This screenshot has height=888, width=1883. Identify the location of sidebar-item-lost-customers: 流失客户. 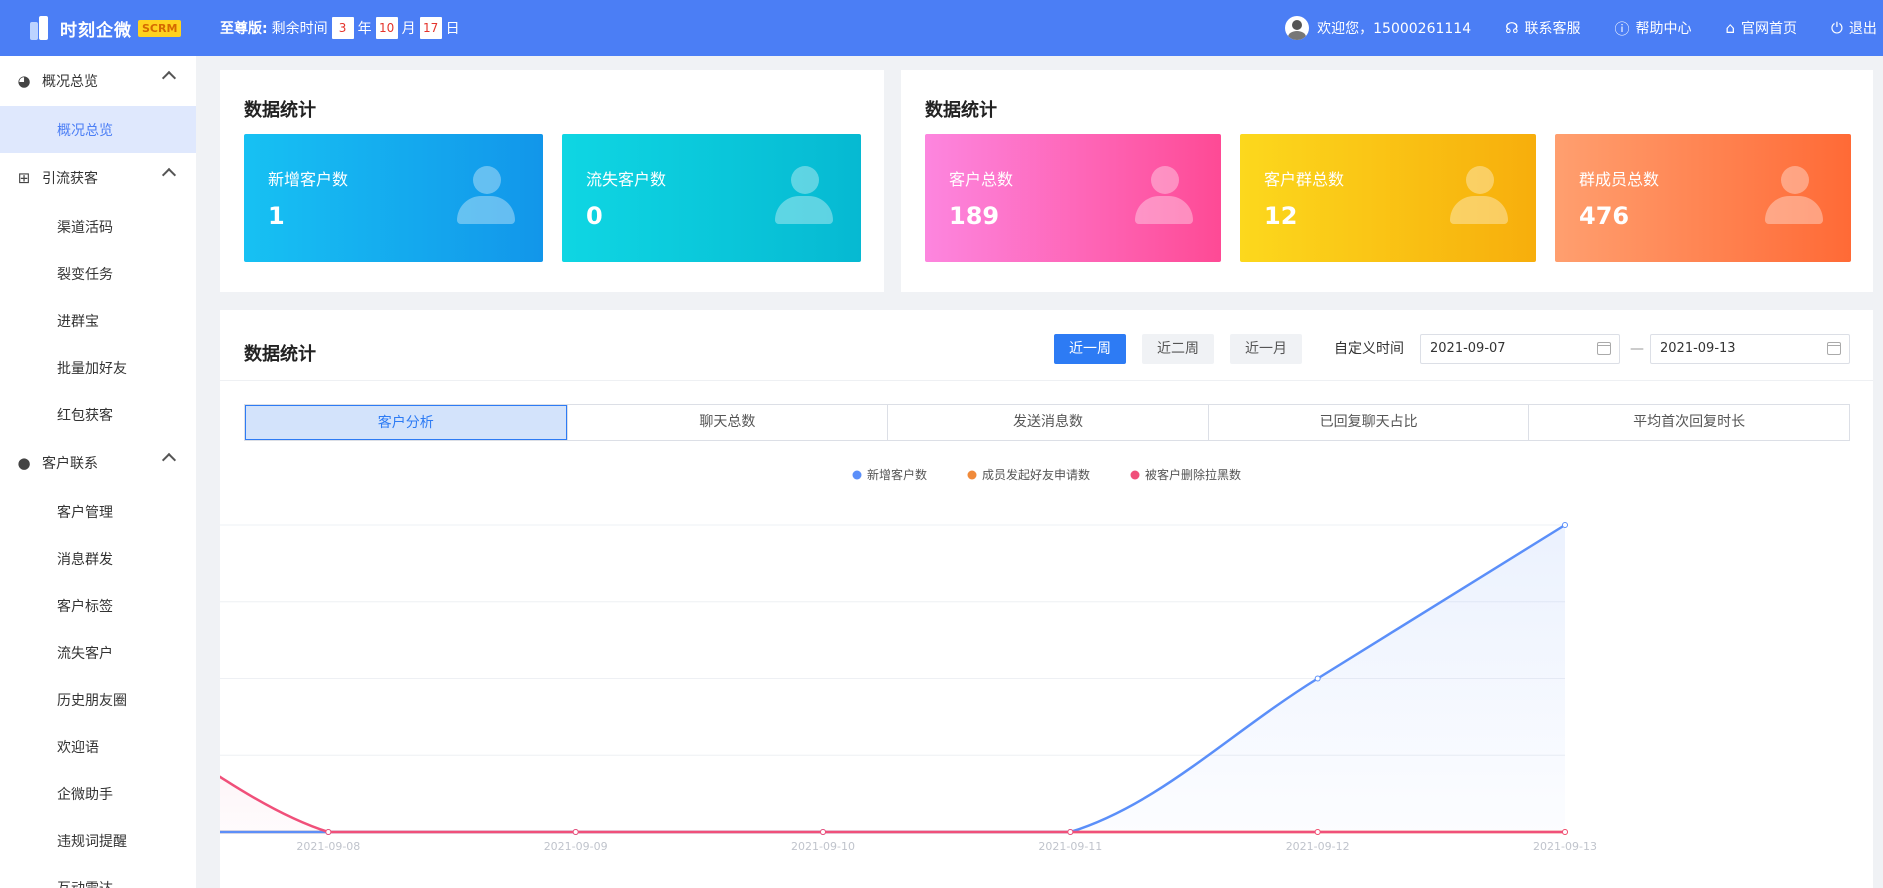
(98, 652).